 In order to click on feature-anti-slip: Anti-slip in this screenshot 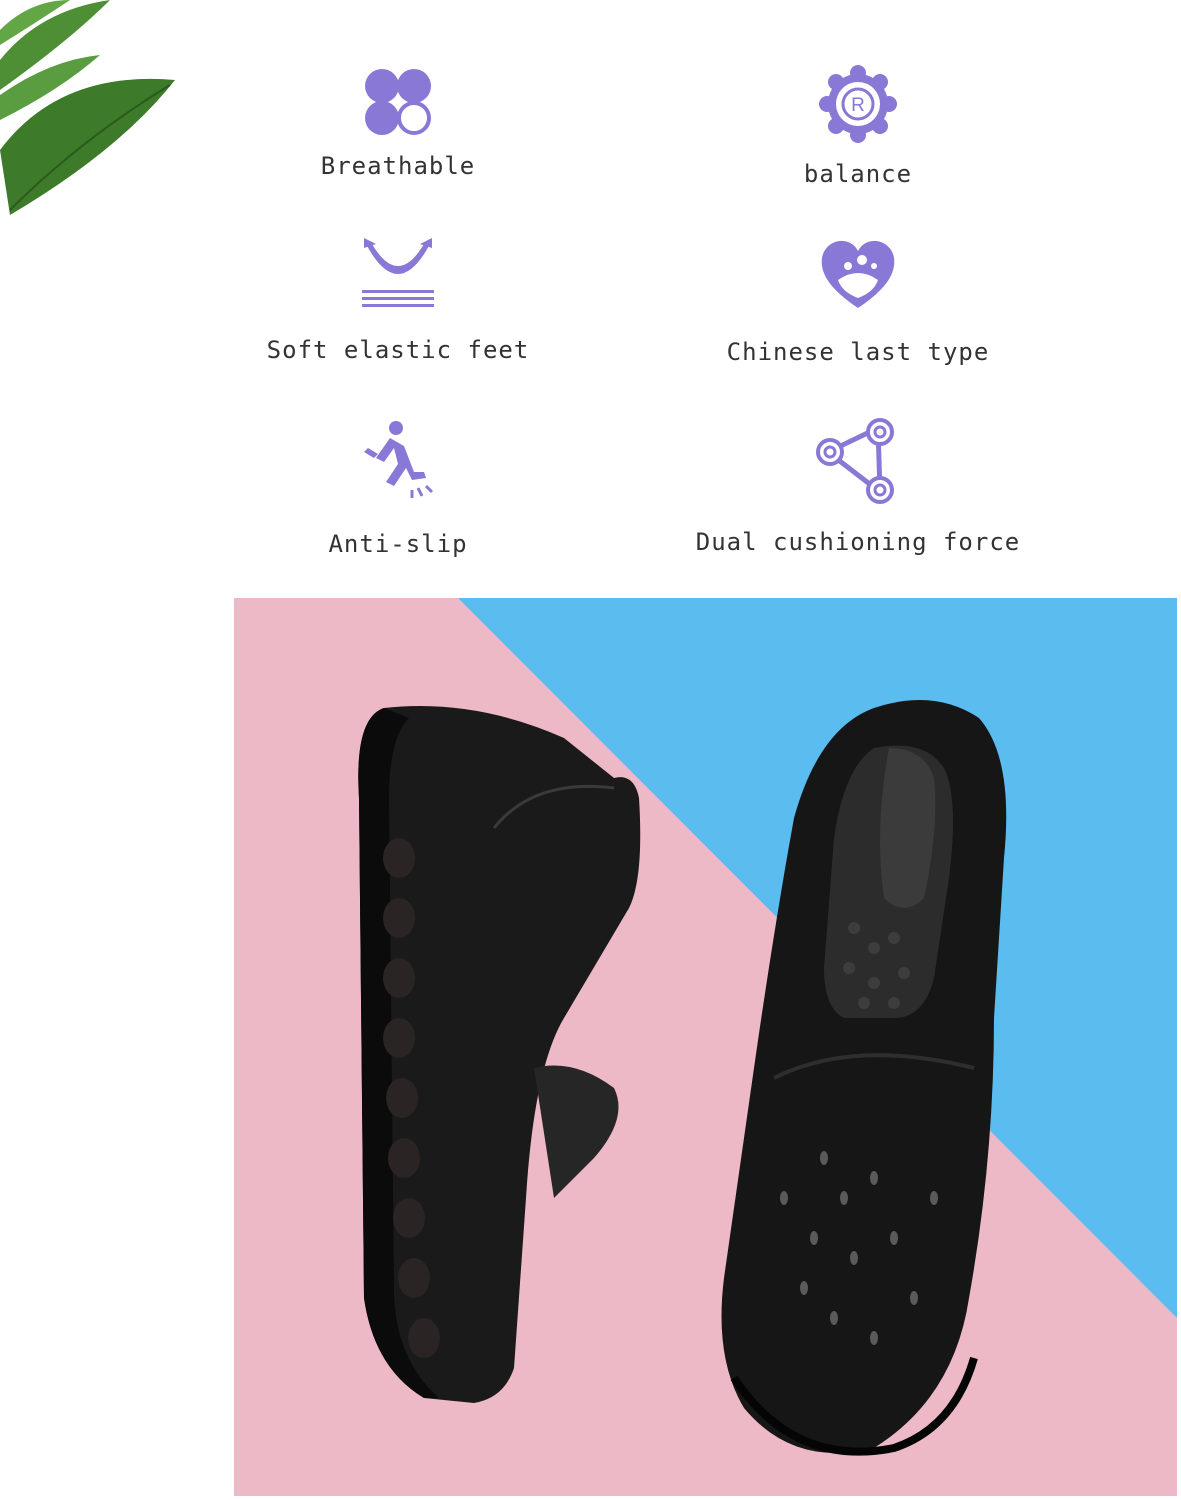, I will do `click(398, 488)`.